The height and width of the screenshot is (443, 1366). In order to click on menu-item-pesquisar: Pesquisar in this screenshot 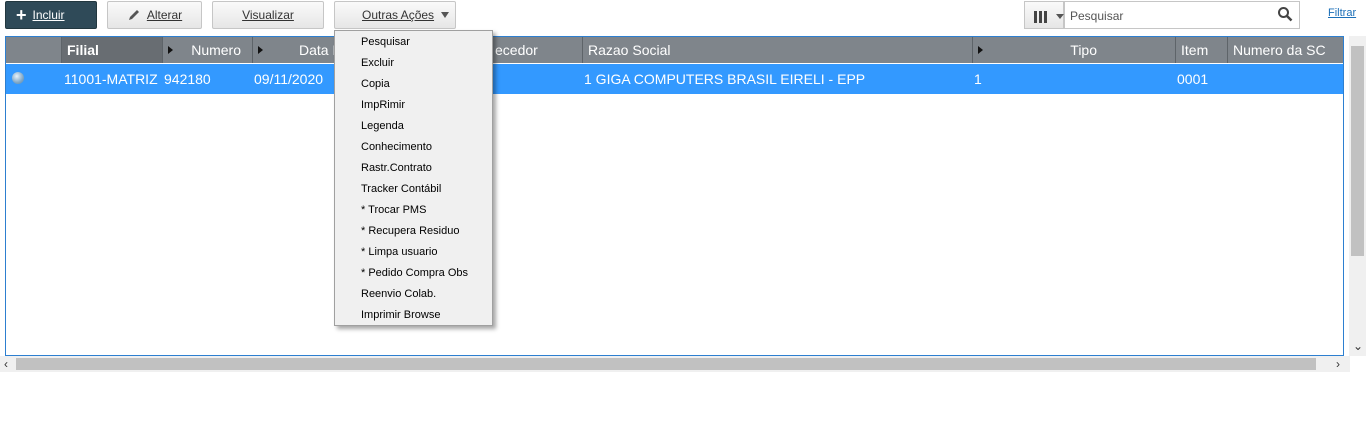, I will do `click(385, 42)`.